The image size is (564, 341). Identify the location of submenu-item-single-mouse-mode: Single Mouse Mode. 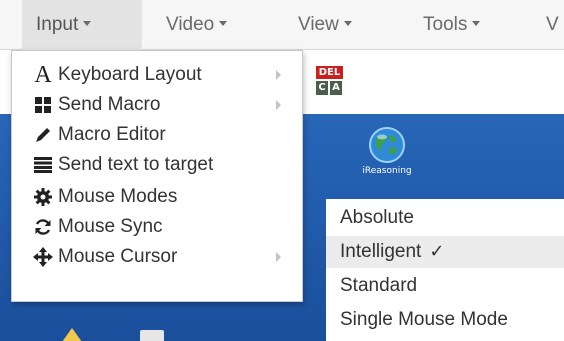
(445, 320).